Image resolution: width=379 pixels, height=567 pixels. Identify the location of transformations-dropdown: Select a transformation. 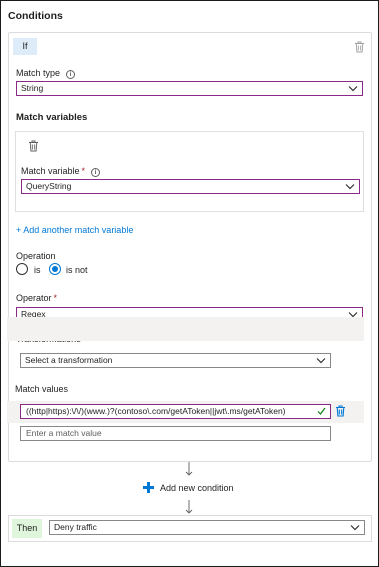
(175, 360).